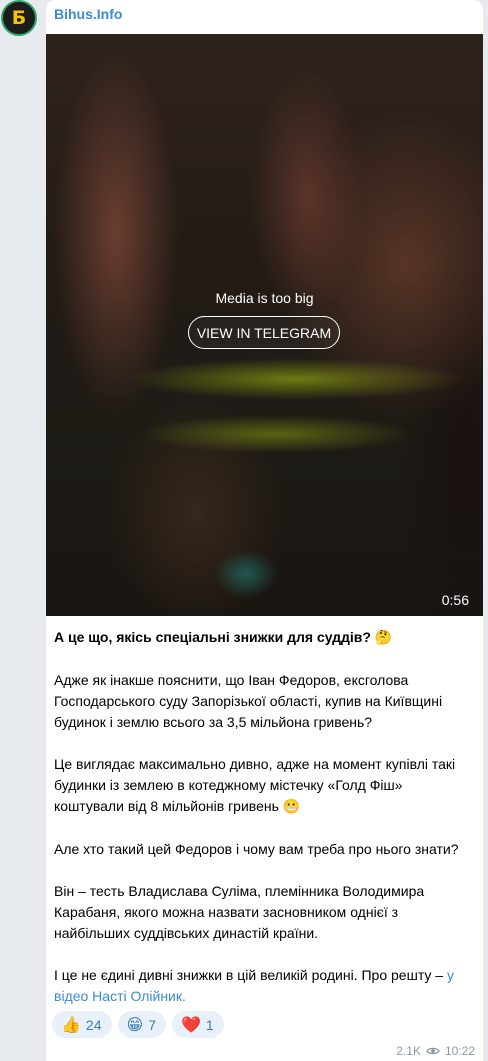 This screenshot has height=1061, width=488. Describe the element at coordinates (433, 1051) in the screenshot. I see `eye-icon` at that location.